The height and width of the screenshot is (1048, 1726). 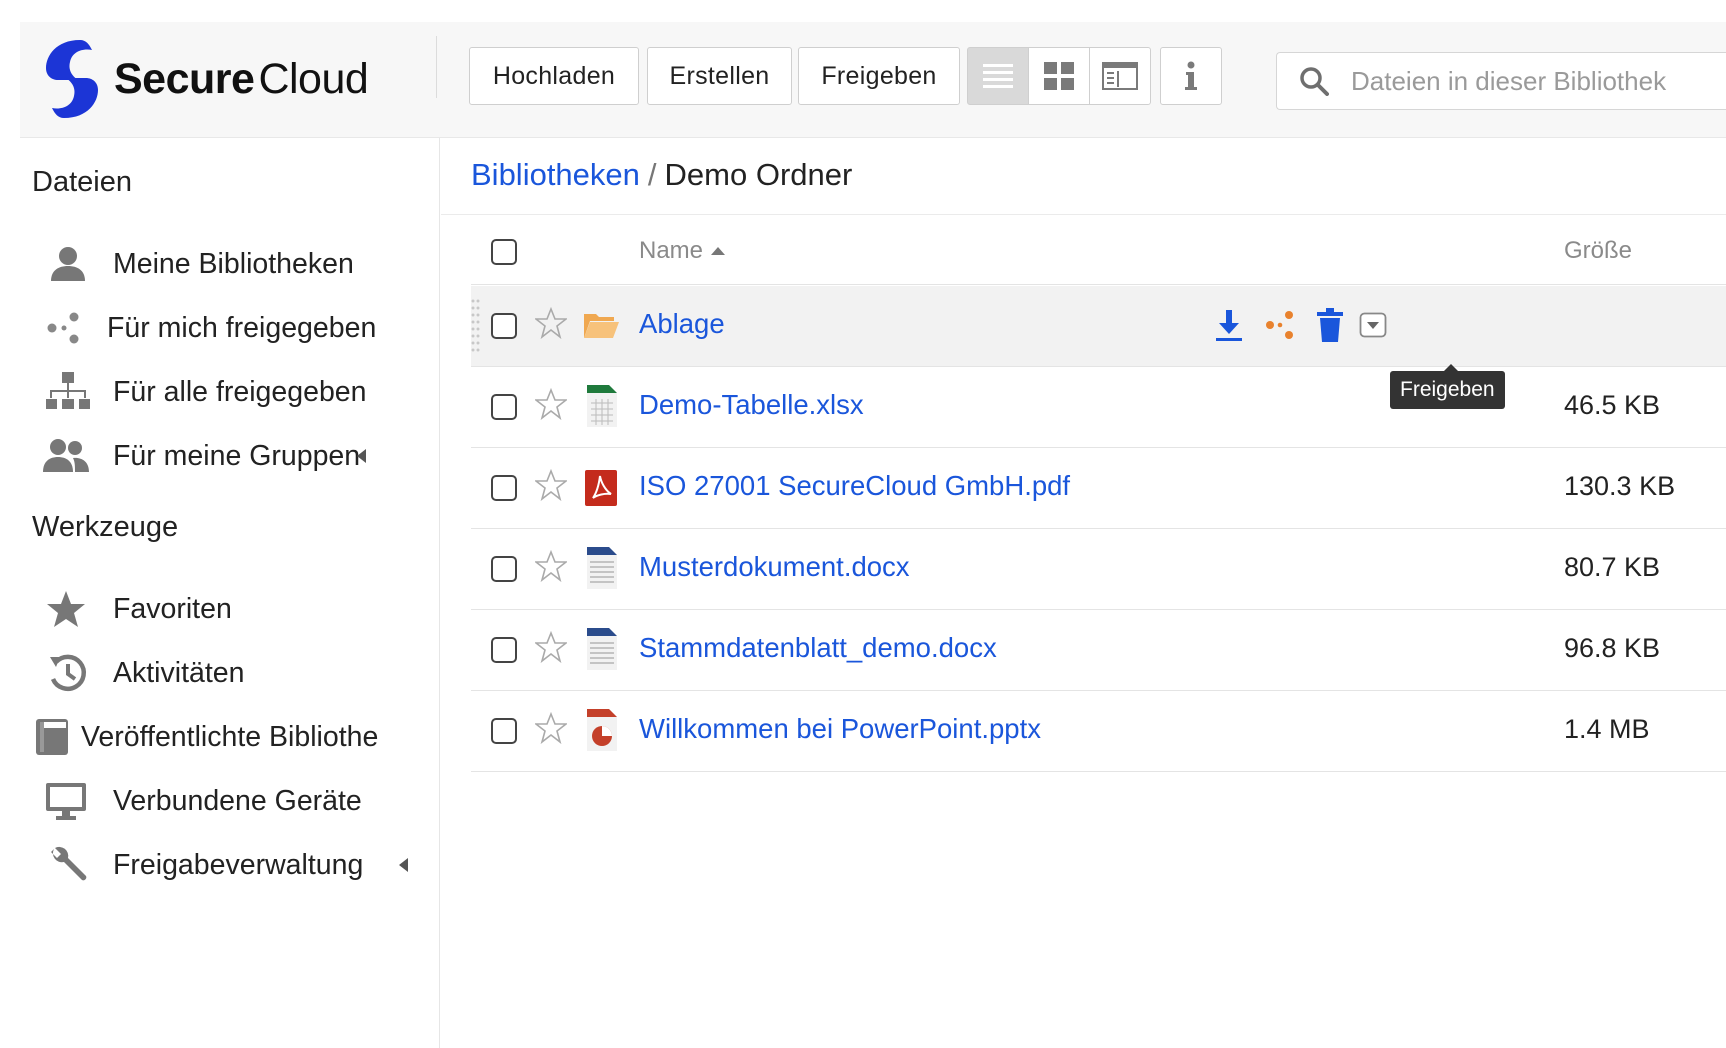 I want to click on share-button: Freigeben, so click(x=879, y=76).